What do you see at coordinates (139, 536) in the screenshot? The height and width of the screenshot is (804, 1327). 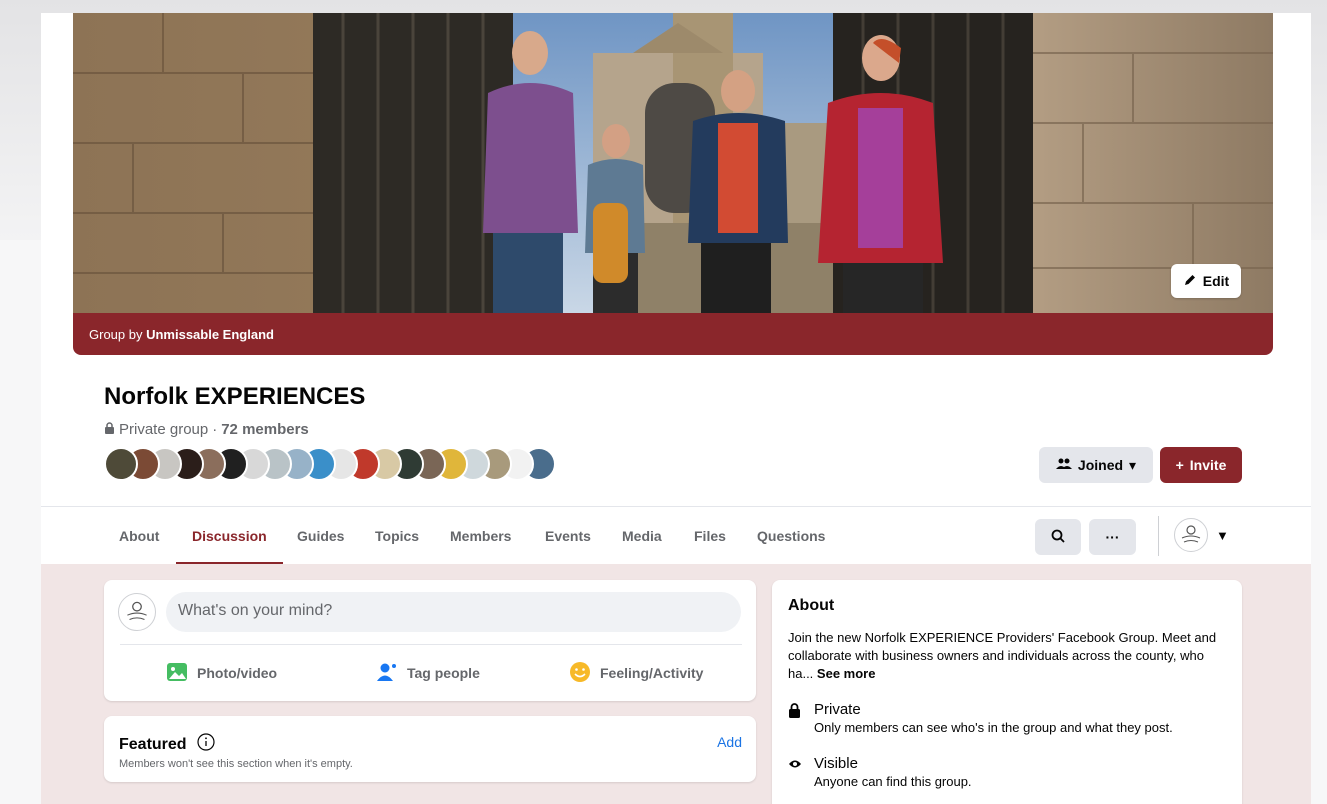 I see `tab-about: About` at bounding box center [139, 536].